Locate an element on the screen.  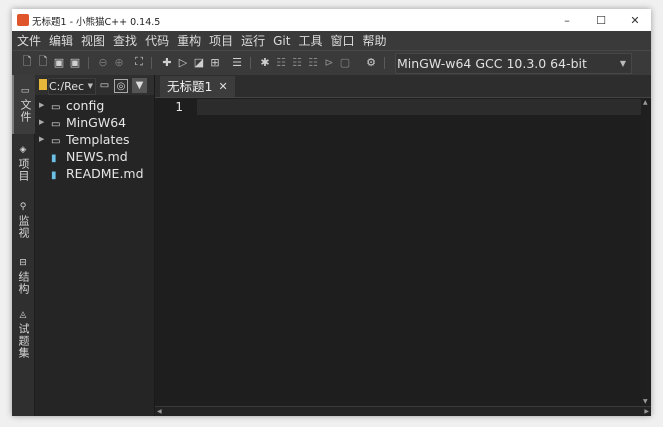
compile-run-icon: ◪ is located at coordinates (199, 62).